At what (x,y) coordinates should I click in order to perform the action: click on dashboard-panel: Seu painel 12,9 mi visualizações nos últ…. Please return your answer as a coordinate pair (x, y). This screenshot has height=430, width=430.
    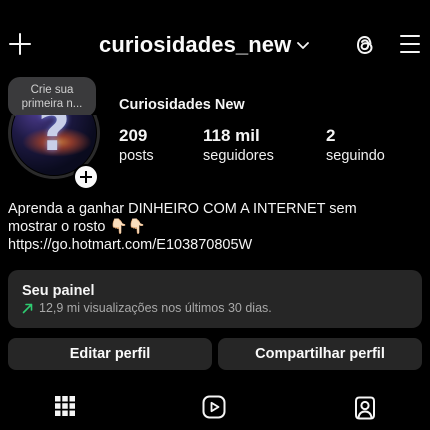
    Looking at the image, I should click on (215, 299).